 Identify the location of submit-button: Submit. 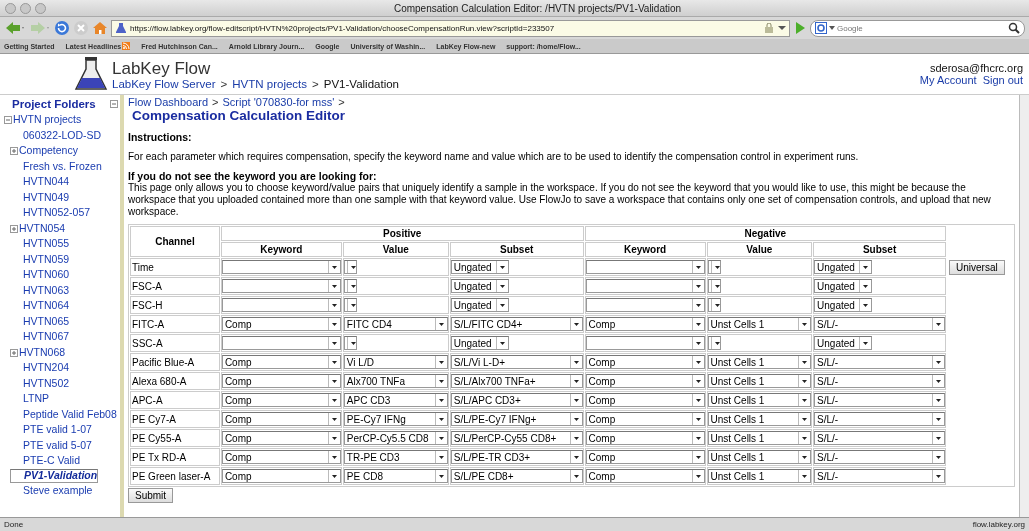
(151, 495).